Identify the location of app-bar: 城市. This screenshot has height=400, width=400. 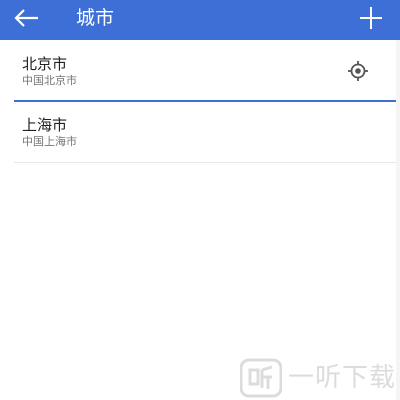
(200, 20).